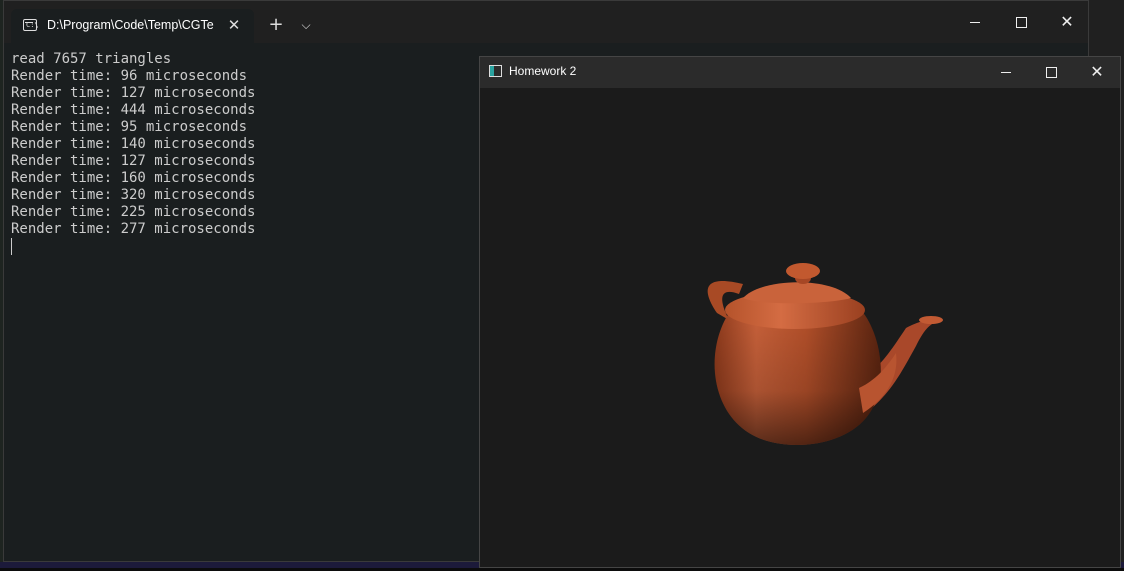 The width and height of the screenshot is (1124, 571). What do you see at coordinates (133, 178) in the screenshot?
I see `terminal-line: Render time: 160 microseconds` at bounding box center [133, 178].